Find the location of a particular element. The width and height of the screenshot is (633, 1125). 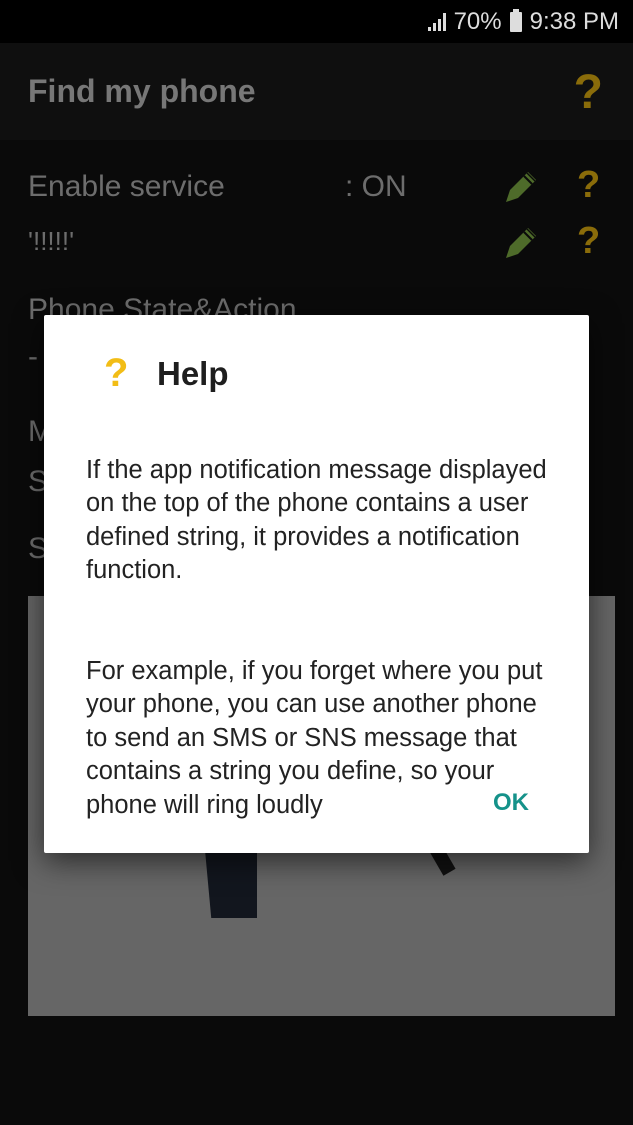

signal-icon is located at coordinates (436, 22).